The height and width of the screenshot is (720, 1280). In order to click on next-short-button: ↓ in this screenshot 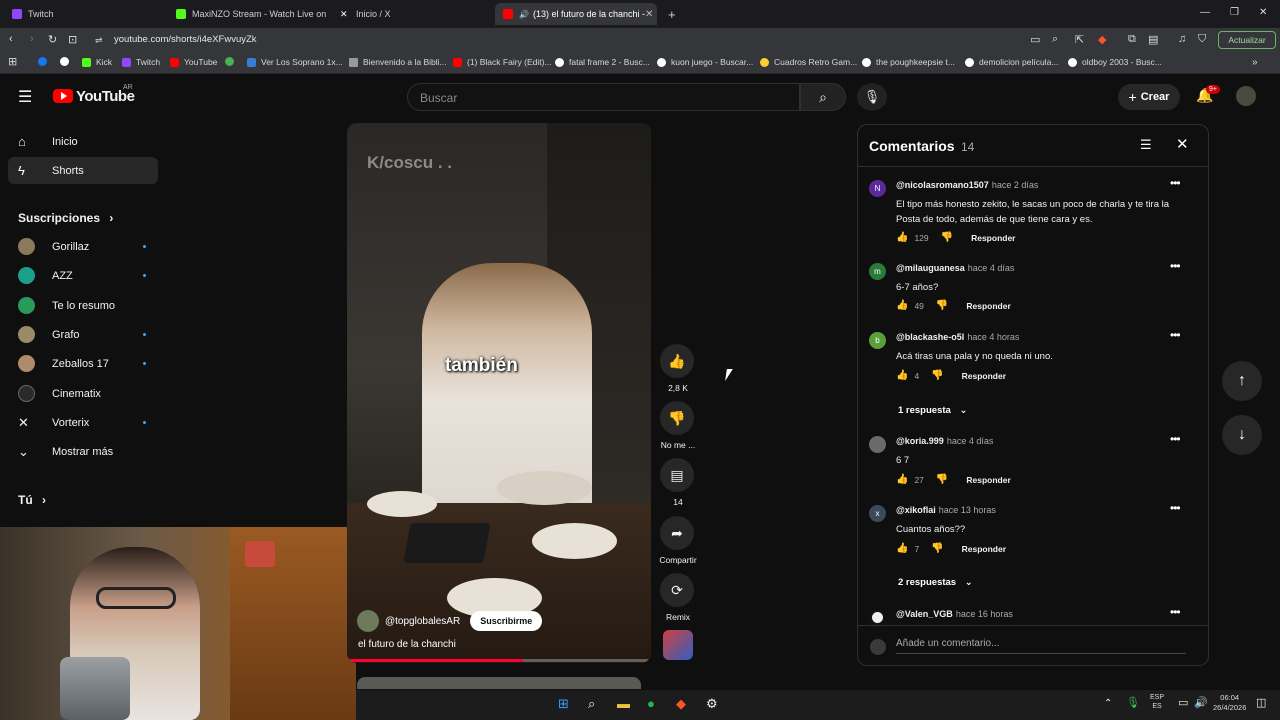, I will do `click(1242, 435)`.